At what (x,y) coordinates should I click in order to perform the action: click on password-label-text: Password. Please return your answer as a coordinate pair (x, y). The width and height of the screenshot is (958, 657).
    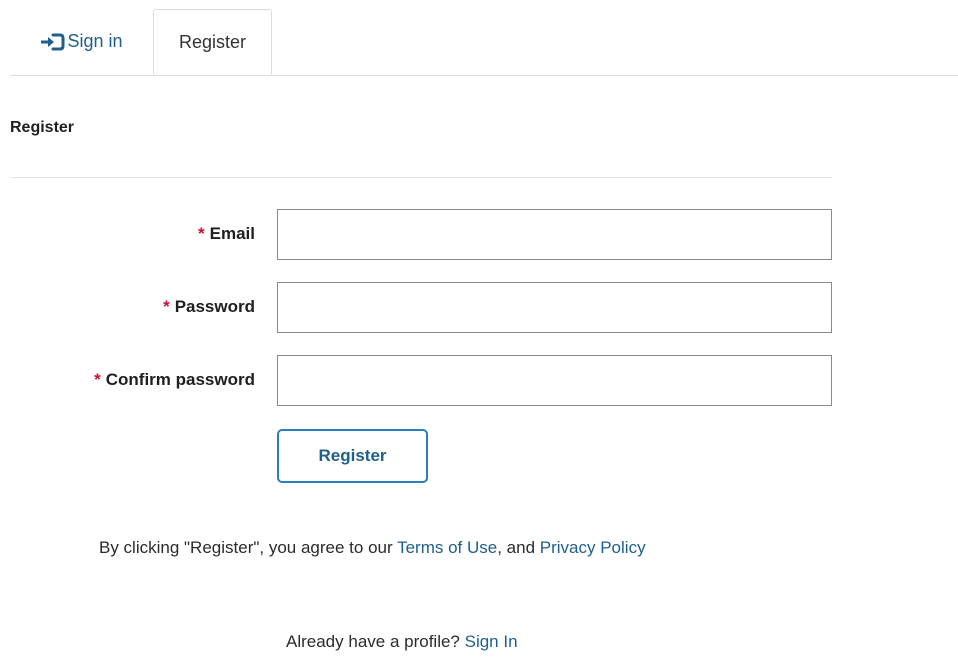
    Looking at the image, I should click on (214, 306).